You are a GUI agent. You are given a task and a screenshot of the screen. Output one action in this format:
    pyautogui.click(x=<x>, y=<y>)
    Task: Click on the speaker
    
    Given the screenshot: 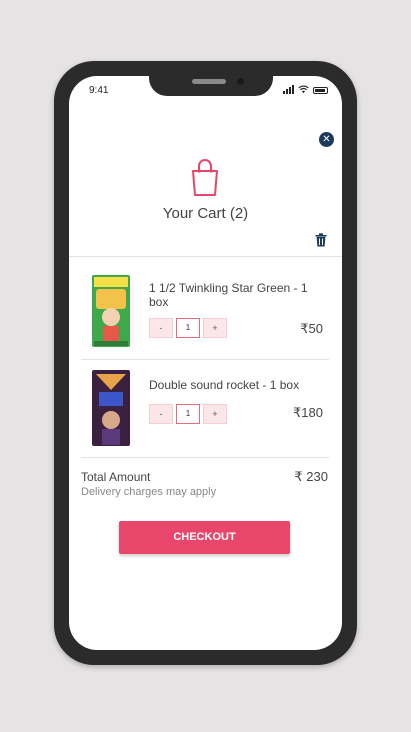 What is the action you would take?
    pyautogui.click(x=209, y=81)
    